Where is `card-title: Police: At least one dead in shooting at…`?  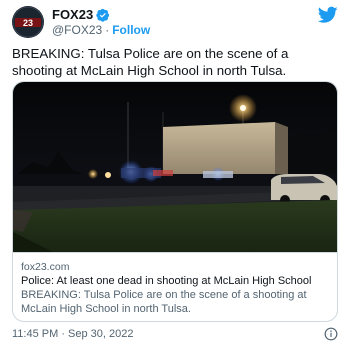
card-title: Police: At least one dead in shooting at… is located at coordinates (166, 281).